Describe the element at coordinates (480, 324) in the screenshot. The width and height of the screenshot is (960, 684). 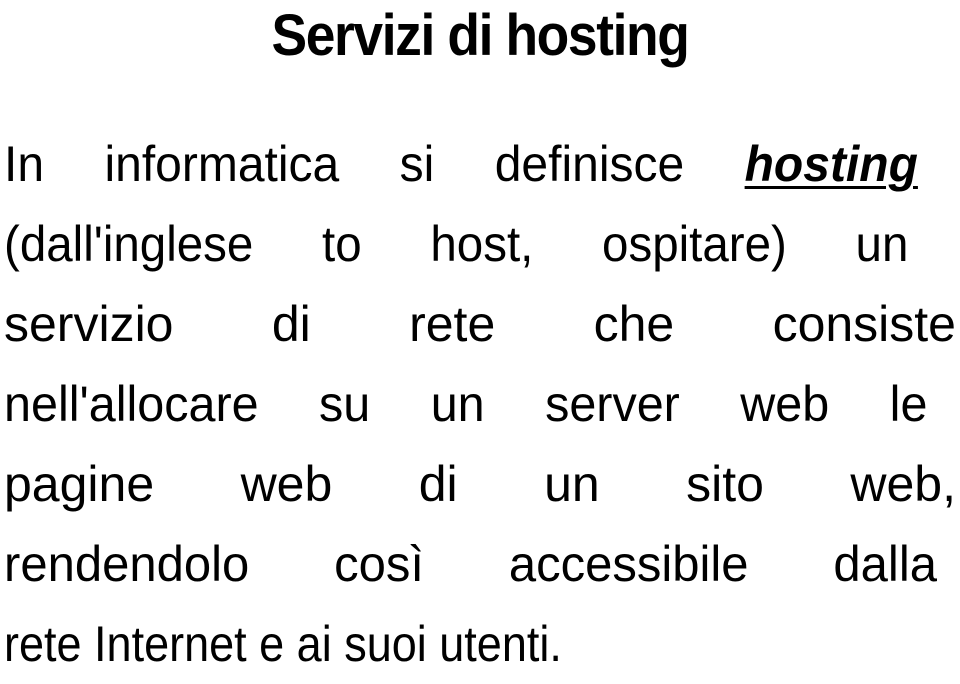
I see `paragraph-line: servizio di rete che consiste` at that location.